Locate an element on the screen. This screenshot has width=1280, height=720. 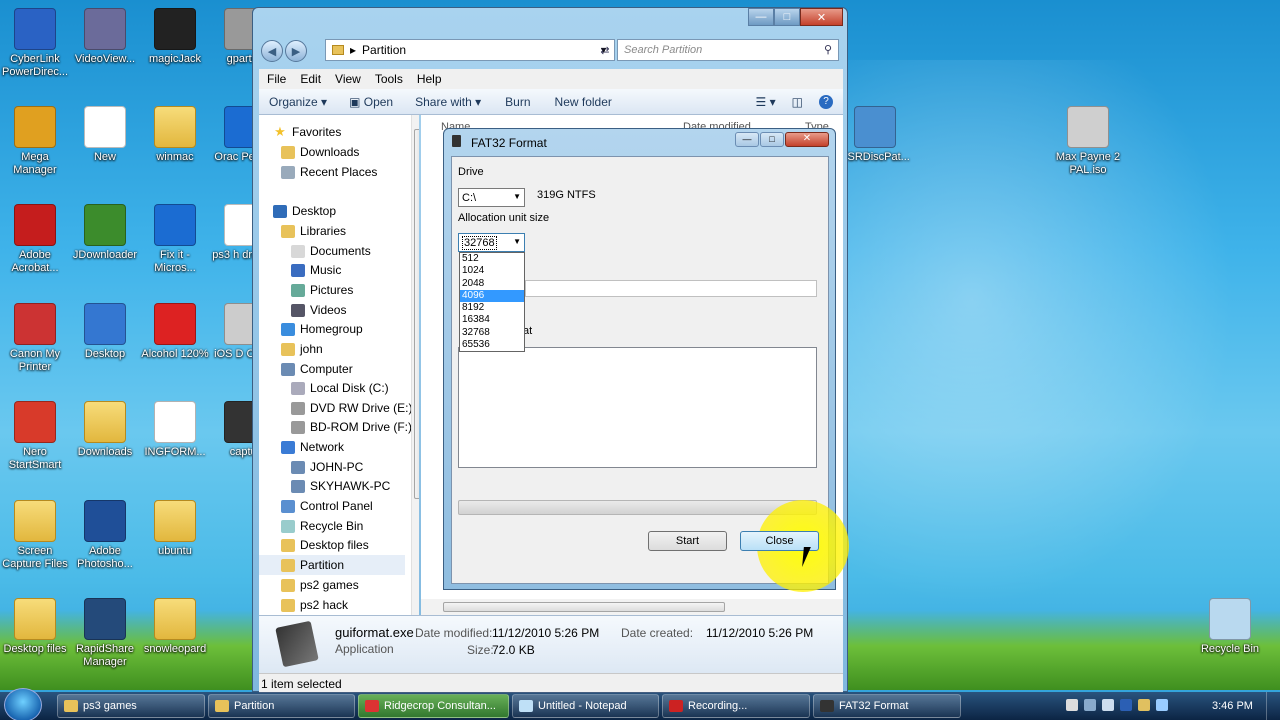
log-textarea is located at coordinates (637, 407).